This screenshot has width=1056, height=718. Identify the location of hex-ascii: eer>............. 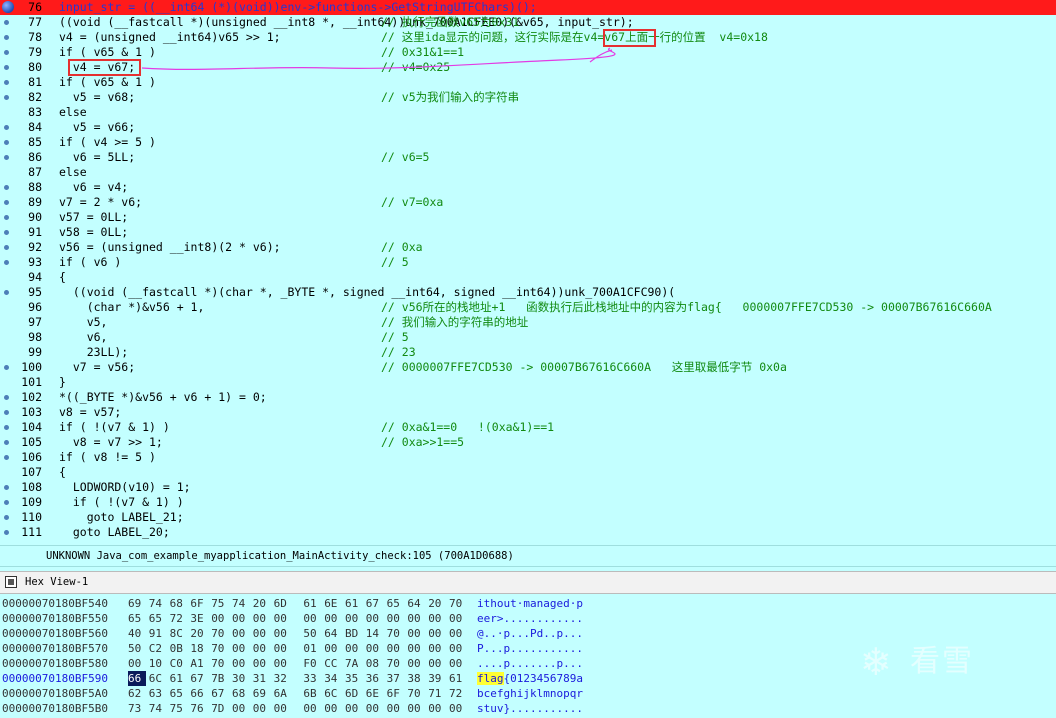
(530, 618).